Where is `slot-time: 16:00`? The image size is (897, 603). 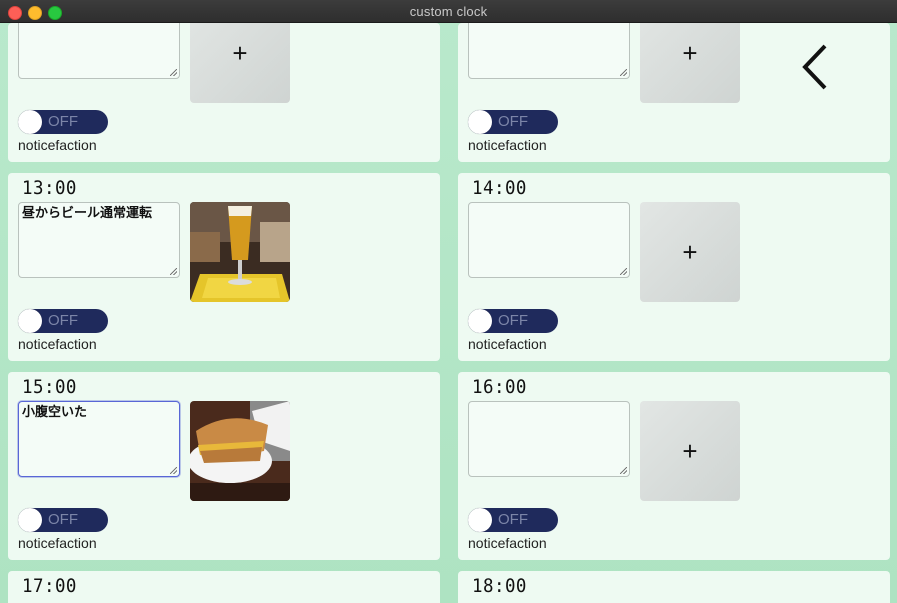
slot-time: 16:00 is located at coordinates (499, 387).